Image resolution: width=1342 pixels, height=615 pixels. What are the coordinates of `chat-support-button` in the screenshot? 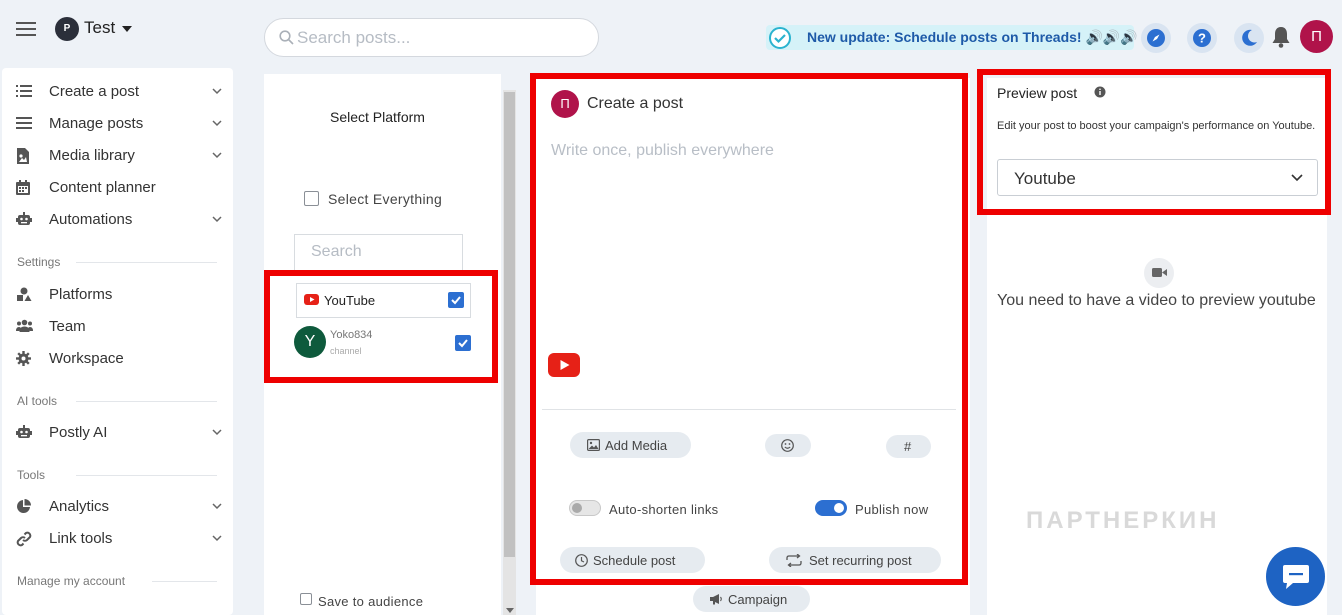 It's located at (1295, 576).